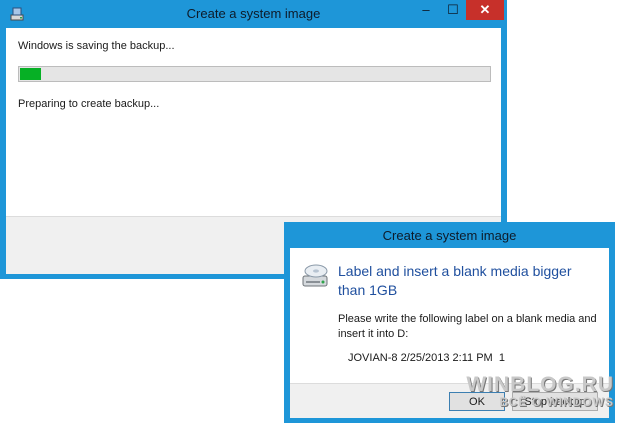 The height and width of the screenshot is (427, 620). What do you see at coordinates (426, 10) in the screenshot?
I see `minimize-button: –` at bounding box center [426, 10].